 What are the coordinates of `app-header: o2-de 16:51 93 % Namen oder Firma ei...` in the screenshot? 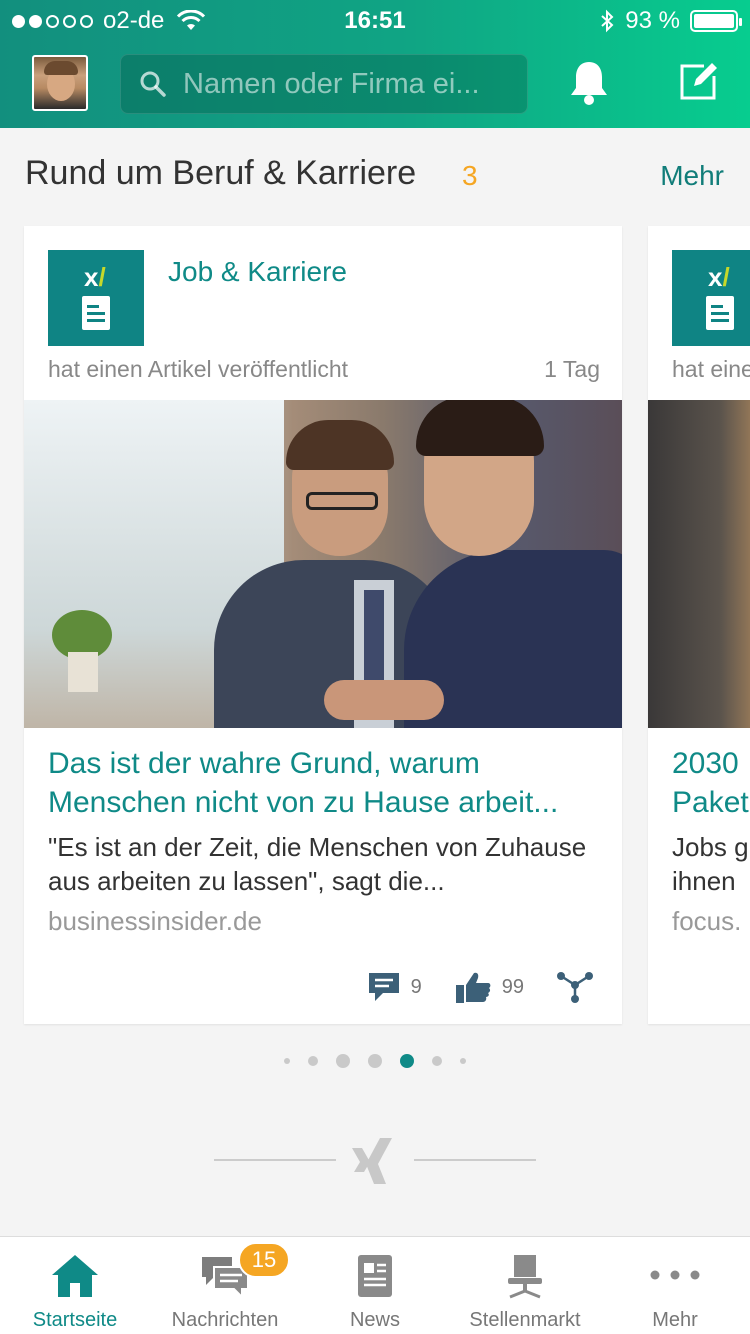 It's located at (375, 64).